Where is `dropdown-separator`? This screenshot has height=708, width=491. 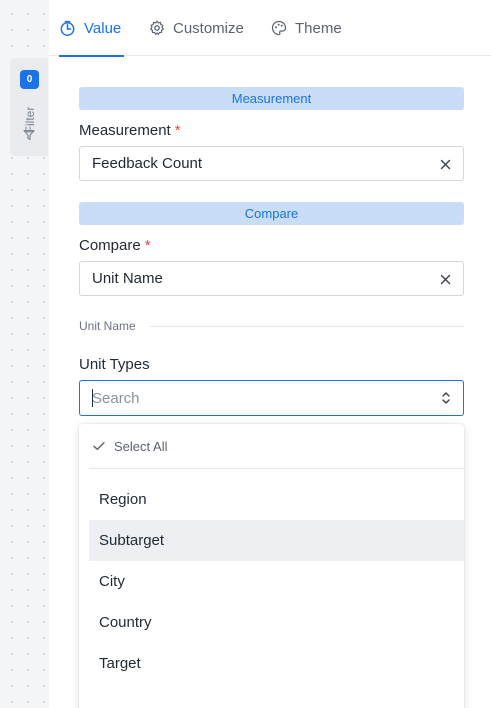 dropdown-separator is located at coordinates (276, 468).